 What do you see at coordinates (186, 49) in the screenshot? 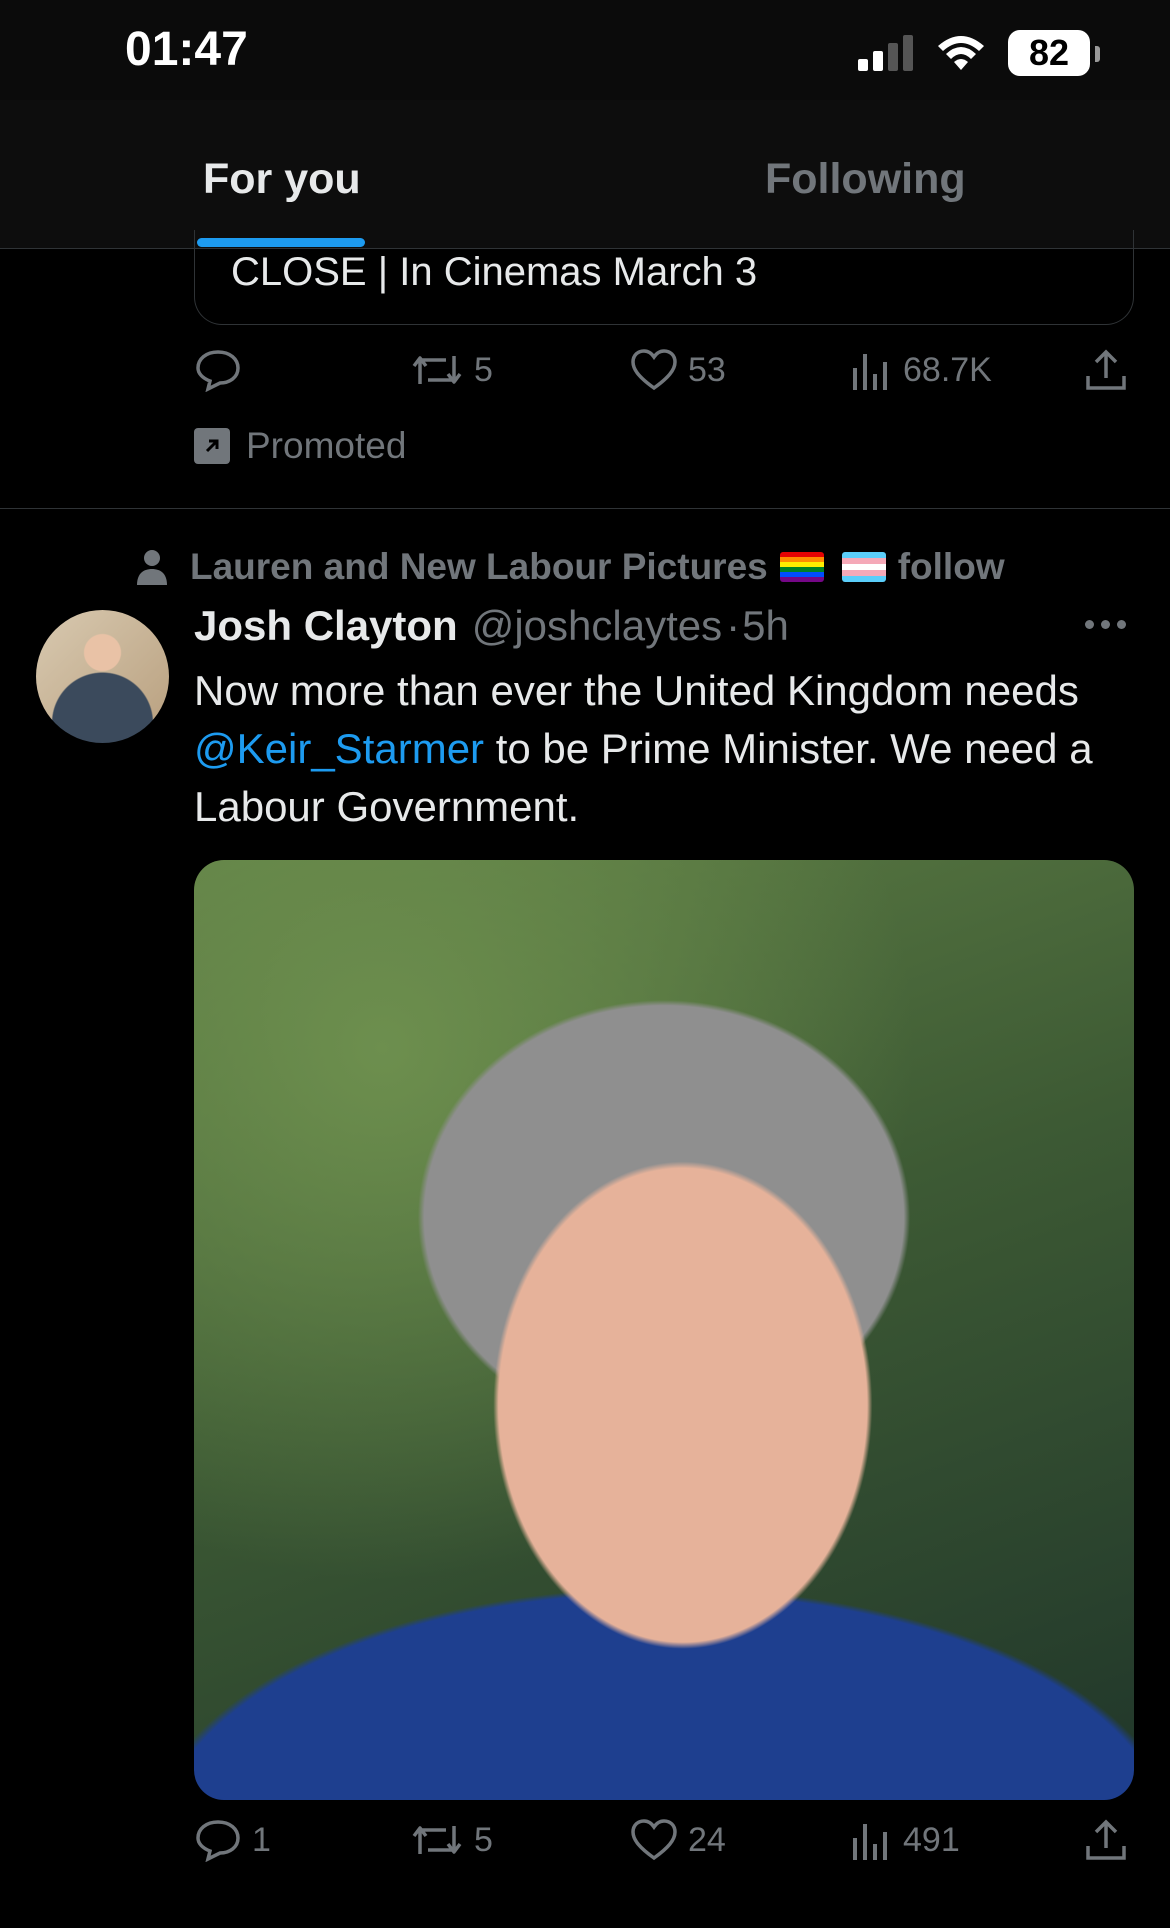
I see `status-time: 01:47` at bounding box center [186, 49].